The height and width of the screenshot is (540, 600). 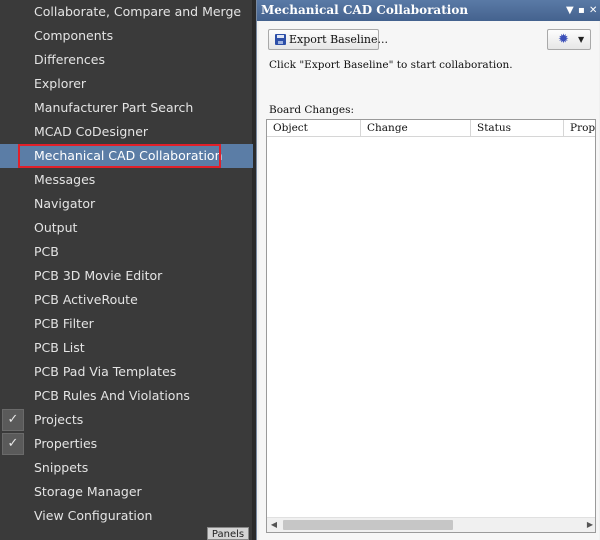 I want to click on settings-button: ✹ ▼, so click(x=569, y=39).